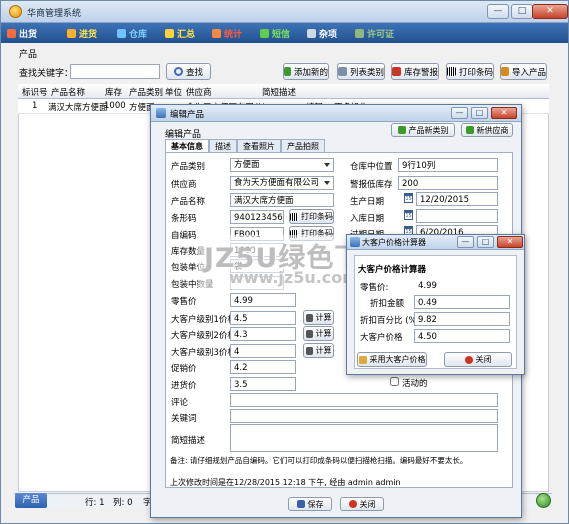 Image resolution: width=569 pixels, height=524 pixels. Describe the element at coordinates (397, 359) in the screenshot. I see `apply-vip-price-label: 采用大客户价格` at that location.